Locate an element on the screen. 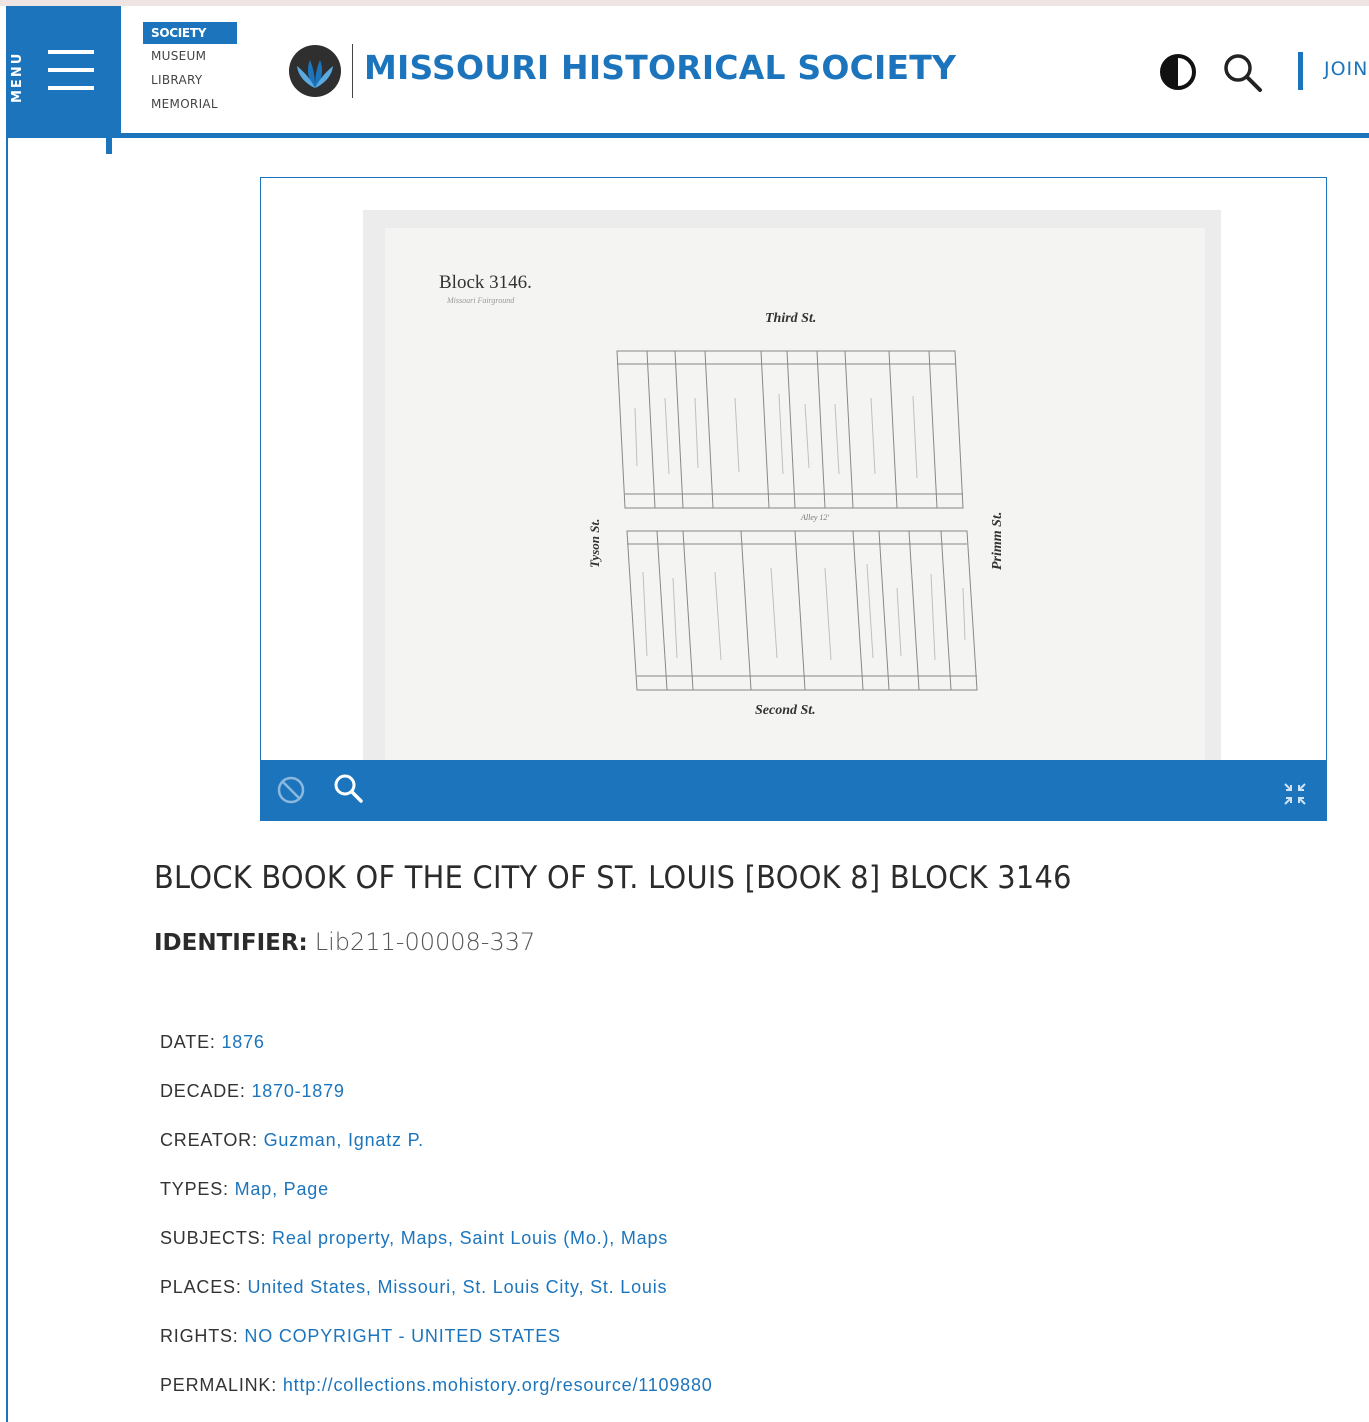 This screenshot has height=1422, width=1369. meta-link: 1876 is located at coordinates (242, 1042).